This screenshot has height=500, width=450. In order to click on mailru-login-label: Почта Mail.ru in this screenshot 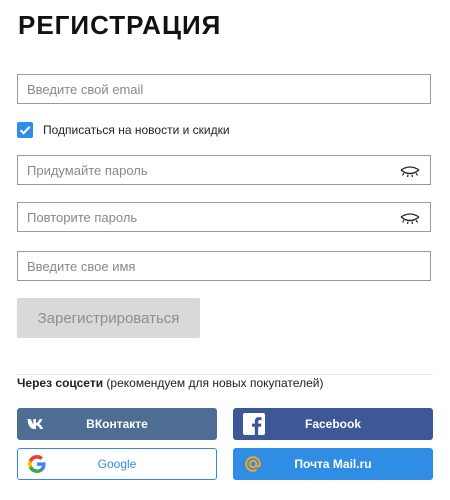, I will do `click(333, 464)`.